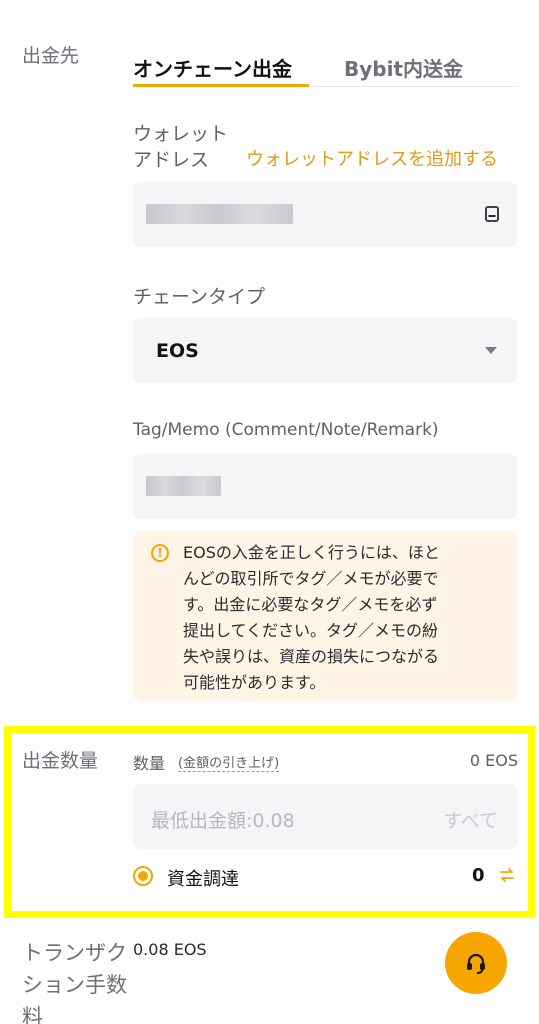 This screenshot has height=1024, width=539. What do you see at coordinates (212, 67) in the screenshot?
I see `tab-onchain-withdrawal: オンチェーン出金` at bounding box center [212, 67].